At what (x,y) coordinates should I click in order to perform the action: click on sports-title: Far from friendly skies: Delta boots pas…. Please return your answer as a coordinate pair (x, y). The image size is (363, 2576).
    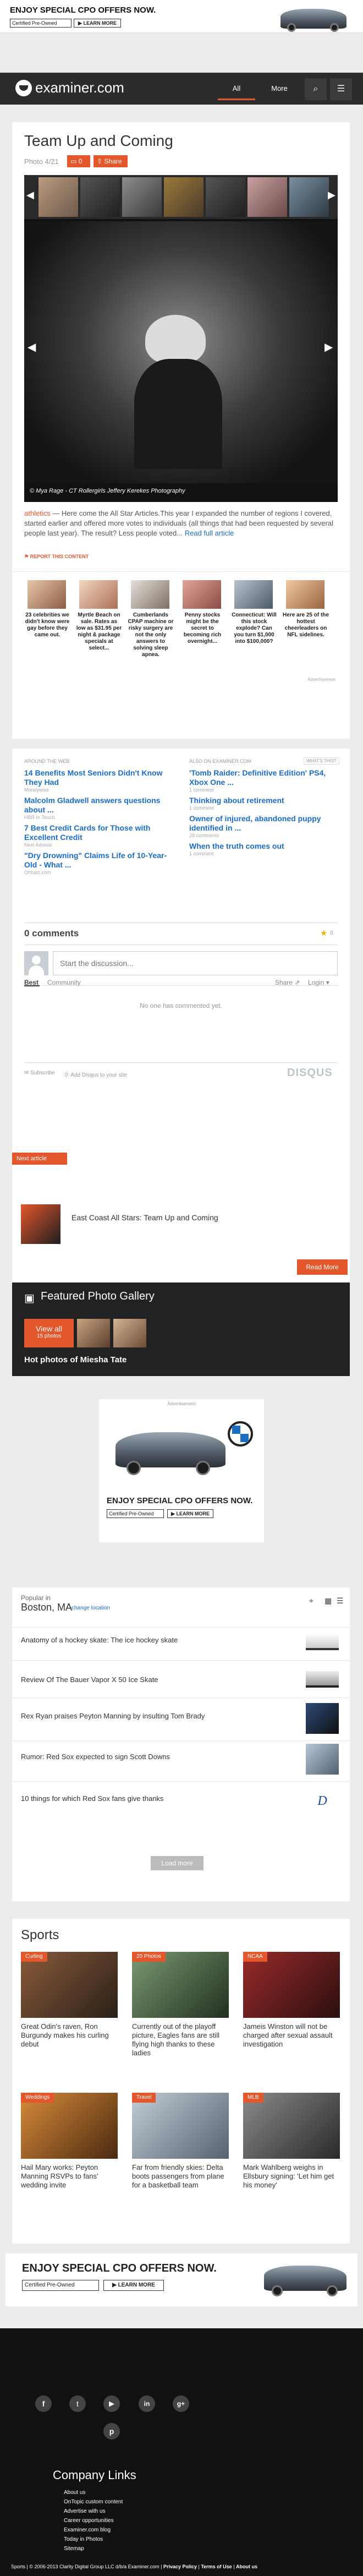
    Looking at the image, I should click on (181, 2176).